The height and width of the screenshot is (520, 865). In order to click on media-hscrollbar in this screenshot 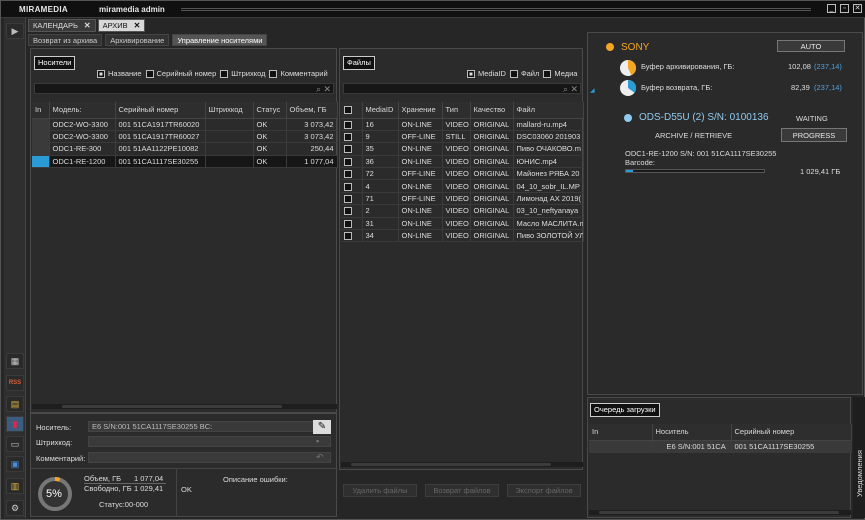, I will do `click(184, 406)`.